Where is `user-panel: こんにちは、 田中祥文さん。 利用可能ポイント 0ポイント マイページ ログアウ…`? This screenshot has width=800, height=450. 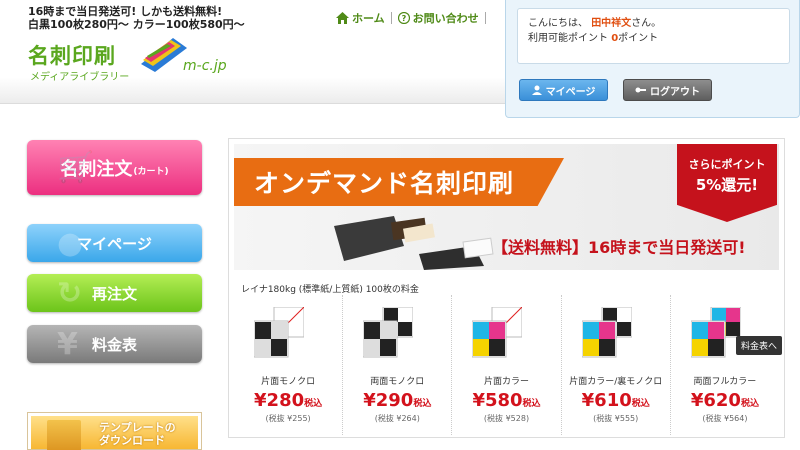 user-panel: こんにちは、 田中祥文さん。 利用可能ポイント 0ポイント マイページ ログアウ… is located at coordinates (652, 59).